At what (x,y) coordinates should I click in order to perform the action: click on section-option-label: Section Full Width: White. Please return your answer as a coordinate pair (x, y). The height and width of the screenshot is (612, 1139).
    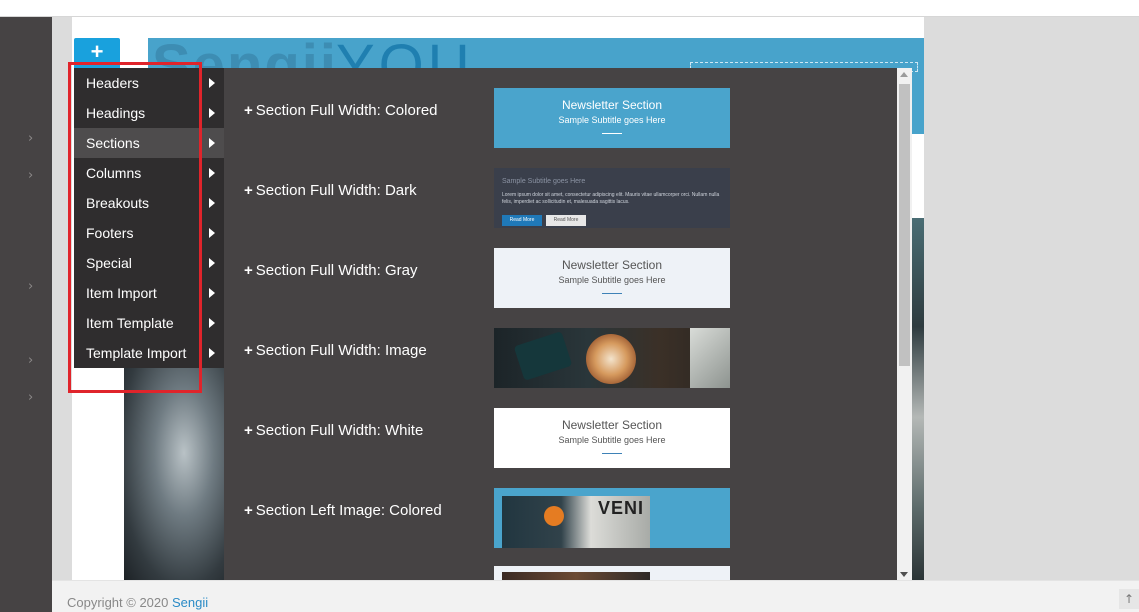
    Looking at the image, I should click on (339, 430).